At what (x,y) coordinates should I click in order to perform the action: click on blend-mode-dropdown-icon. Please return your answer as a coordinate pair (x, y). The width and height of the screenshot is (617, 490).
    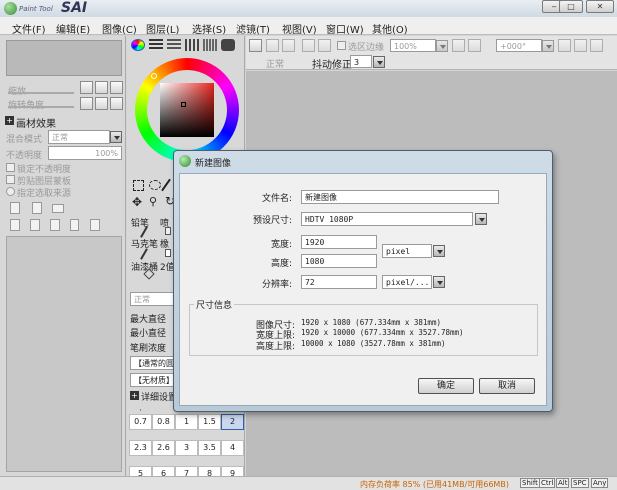
    Looking at the image, I should click on (116, 137).